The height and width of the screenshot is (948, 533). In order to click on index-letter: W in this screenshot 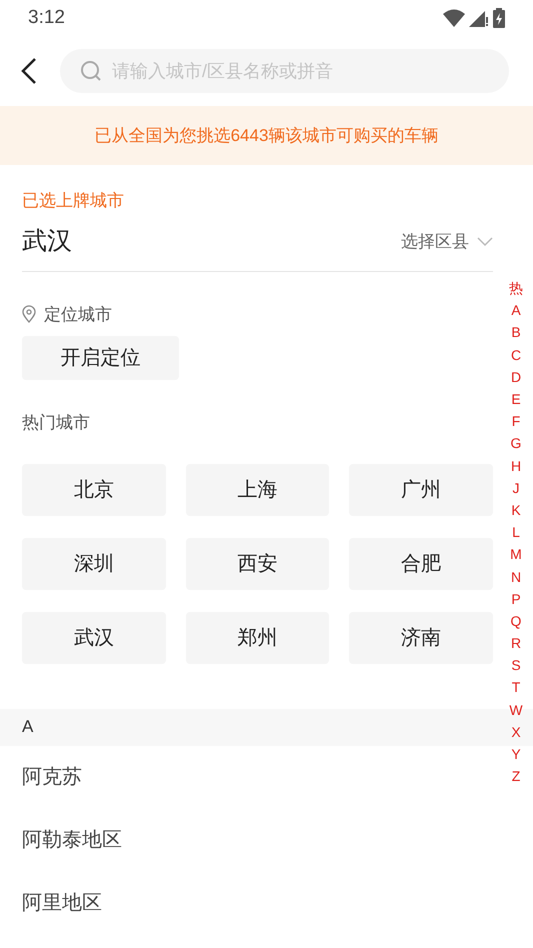, I will do `click(516, 709)`.